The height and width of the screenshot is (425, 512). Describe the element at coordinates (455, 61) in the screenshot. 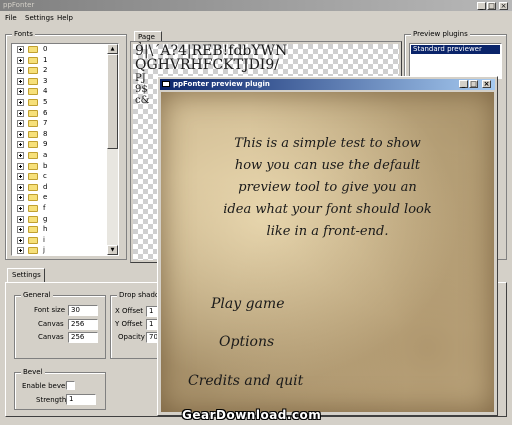

I see `preview-plugins-list: Standard previewer` at that location.